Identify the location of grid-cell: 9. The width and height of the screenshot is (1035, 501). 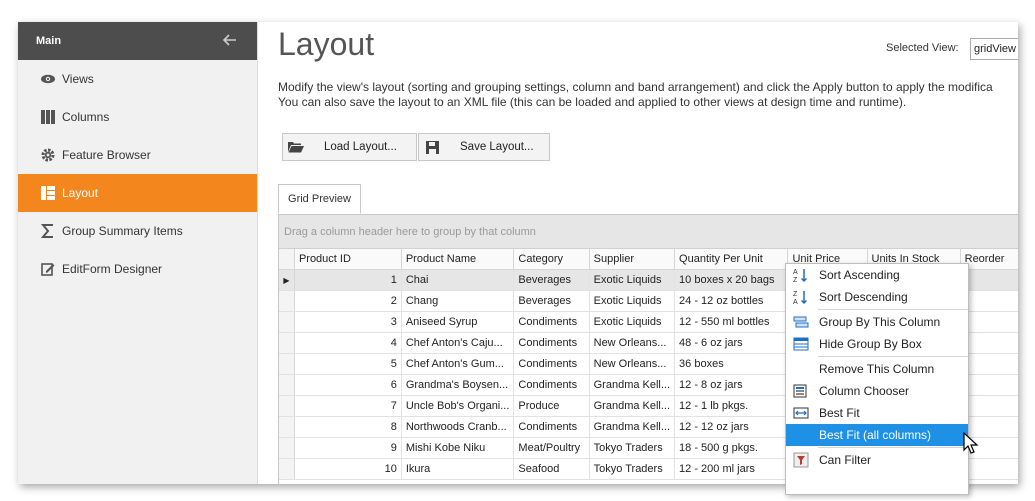
(348, 448).